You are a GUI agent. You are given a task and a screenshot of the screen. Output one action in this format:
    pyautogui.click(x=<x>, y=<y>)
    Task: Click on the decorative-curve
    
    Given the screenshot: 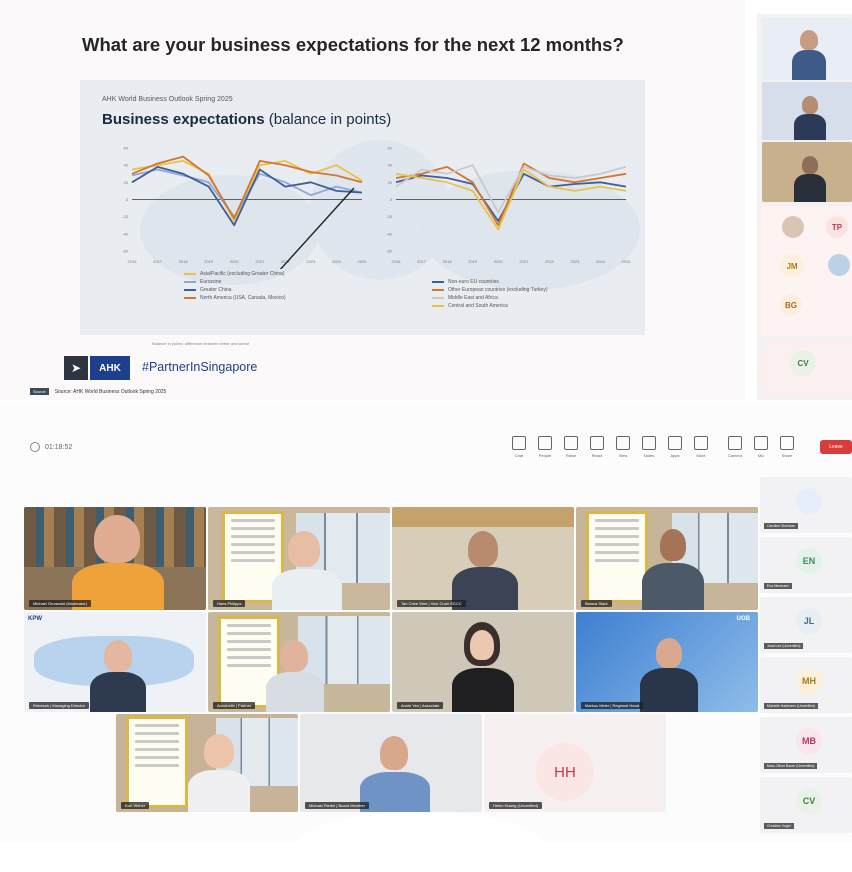 What is the action you would take?
    pyautogui.click(x=420, y=842)
    